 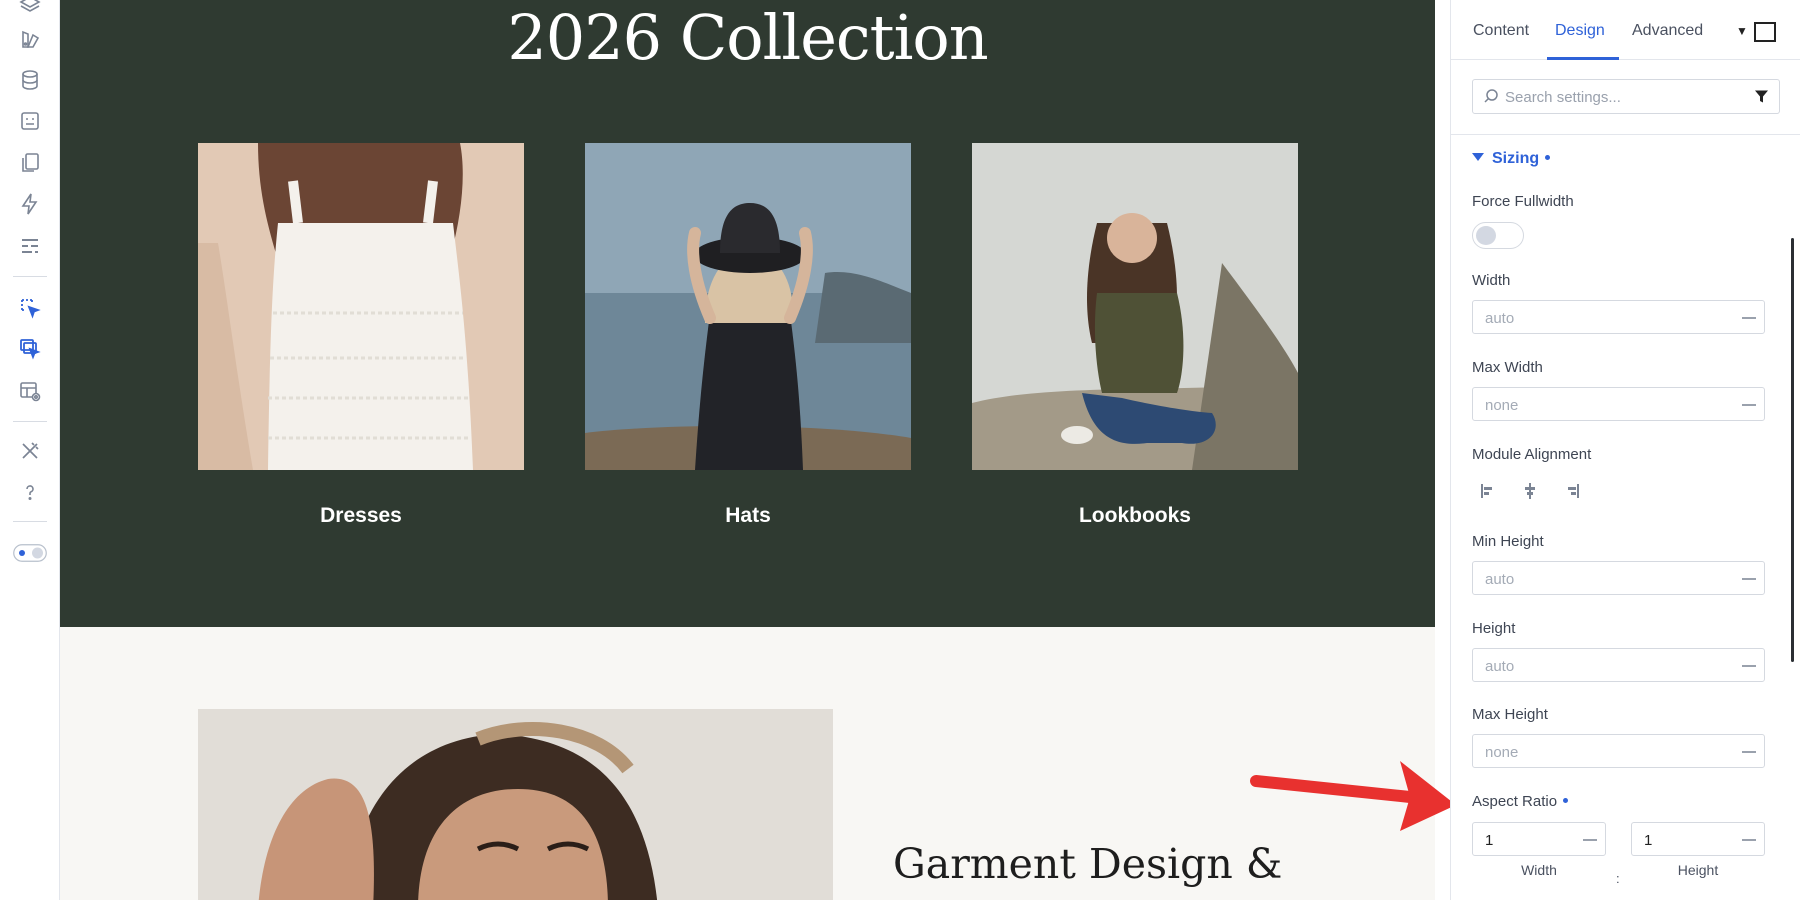 I want to click on tab-content: Content, so click(x=1501, y=31).